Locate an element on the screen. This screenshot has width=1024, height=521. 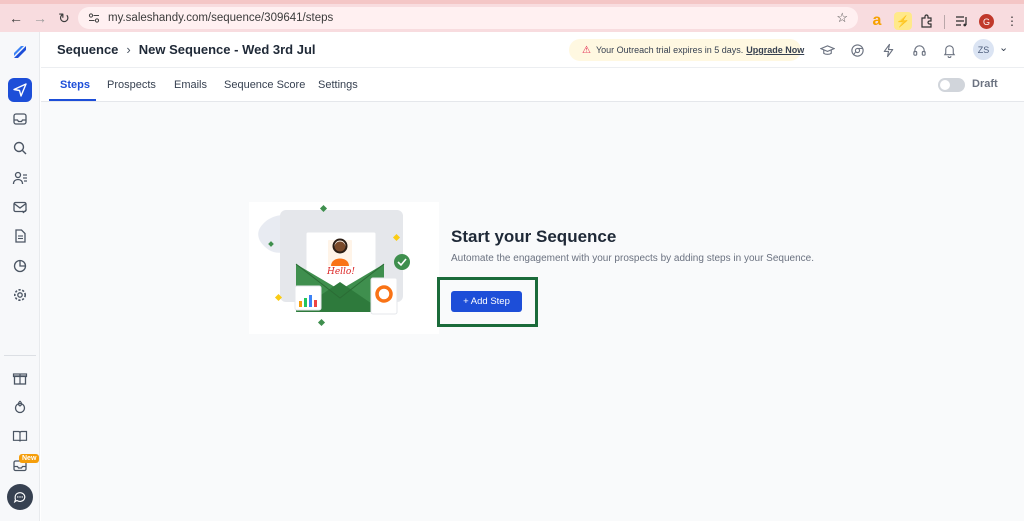
templates-document-icon is located at coordinates (20, 236).